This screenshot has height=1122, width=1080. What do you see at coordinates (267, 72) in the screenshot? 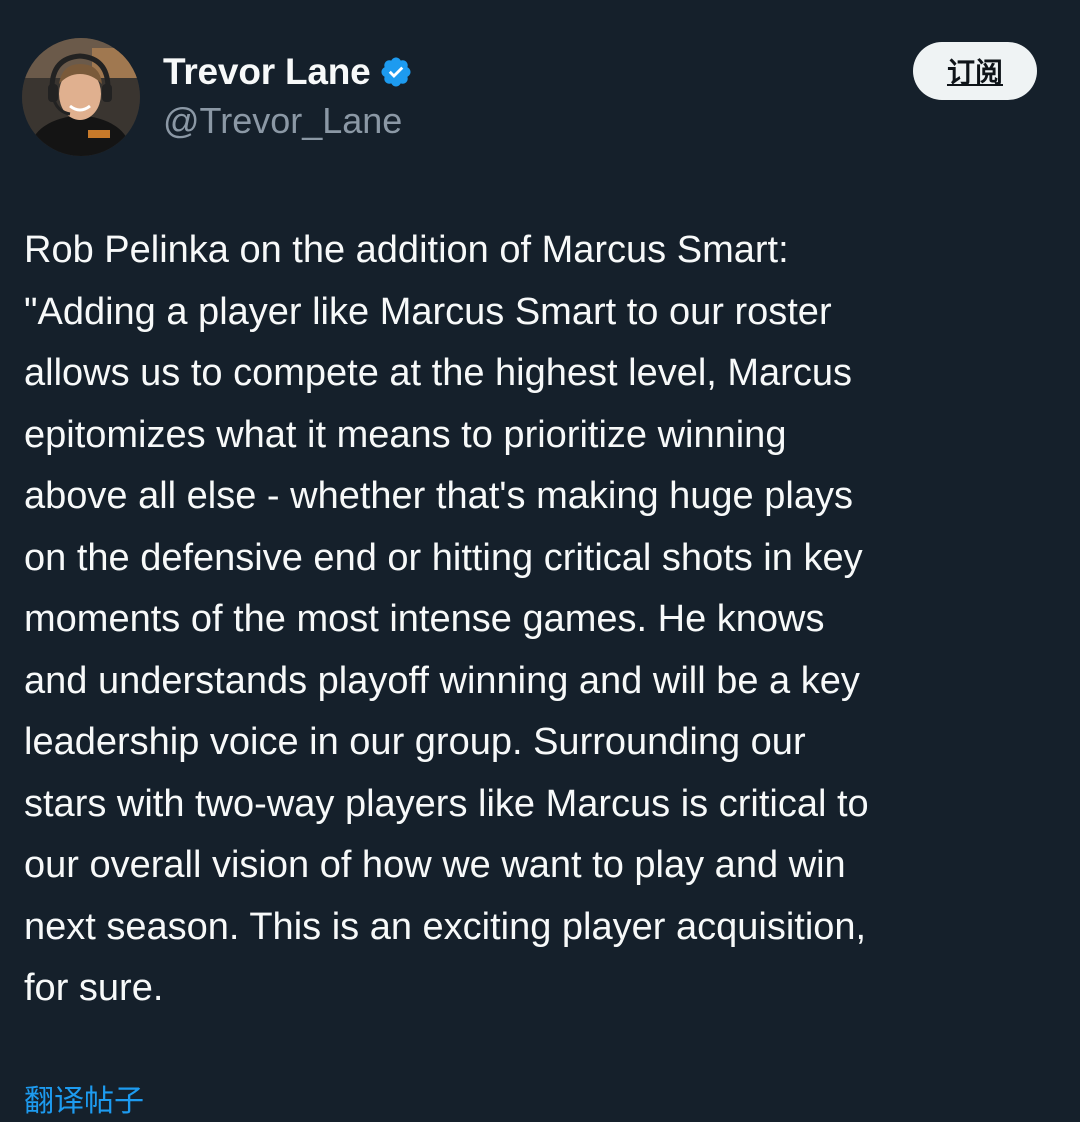
I see `author-display-name: Trevor Lane` at bounding box center [267, 72].